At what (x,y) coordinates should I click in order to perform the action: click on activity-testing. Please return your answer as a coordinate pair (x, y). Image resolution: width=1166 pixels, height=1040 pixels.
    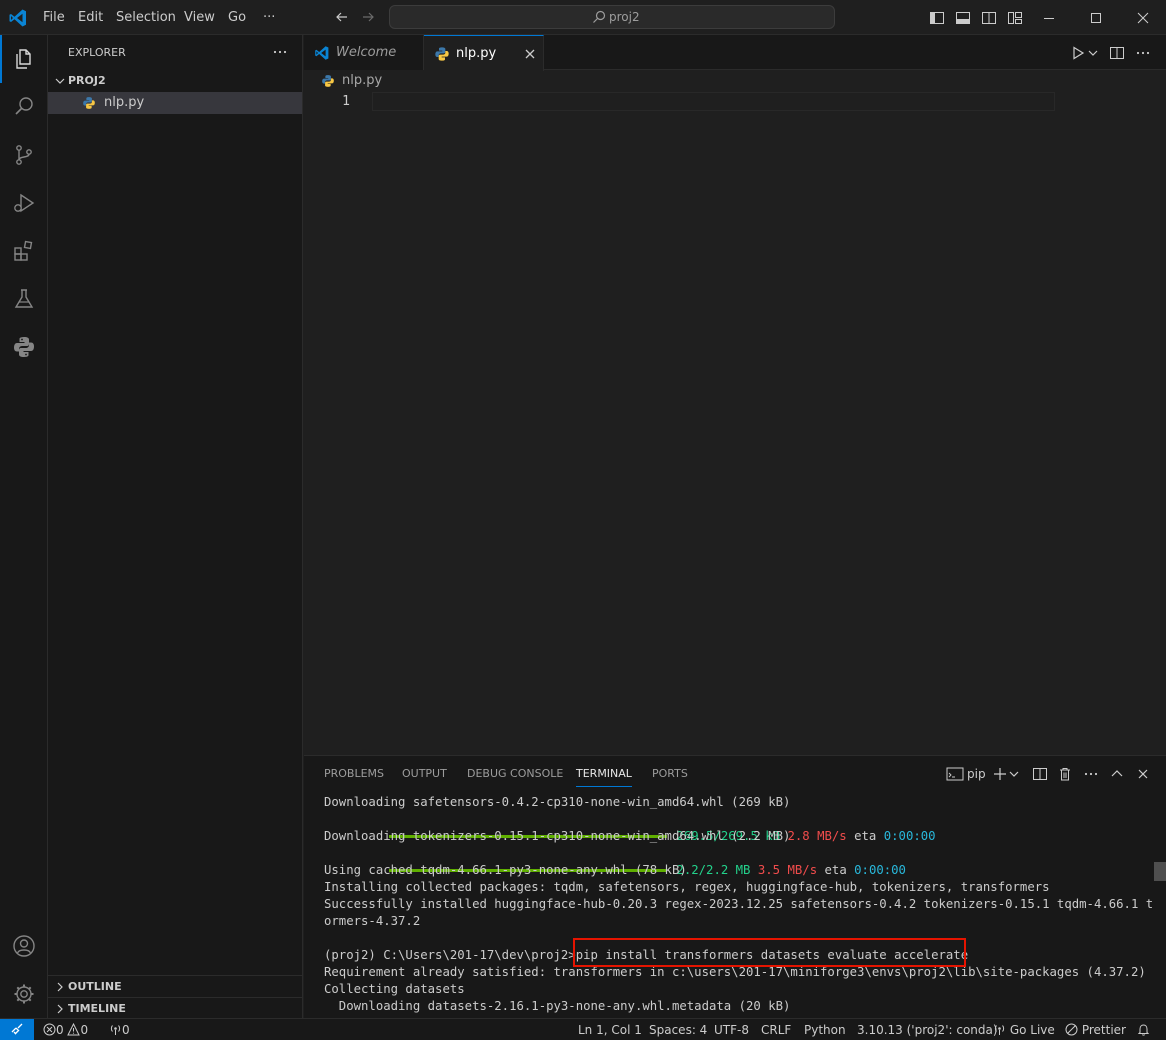
    Looking at the image, I should click on (24, 299).